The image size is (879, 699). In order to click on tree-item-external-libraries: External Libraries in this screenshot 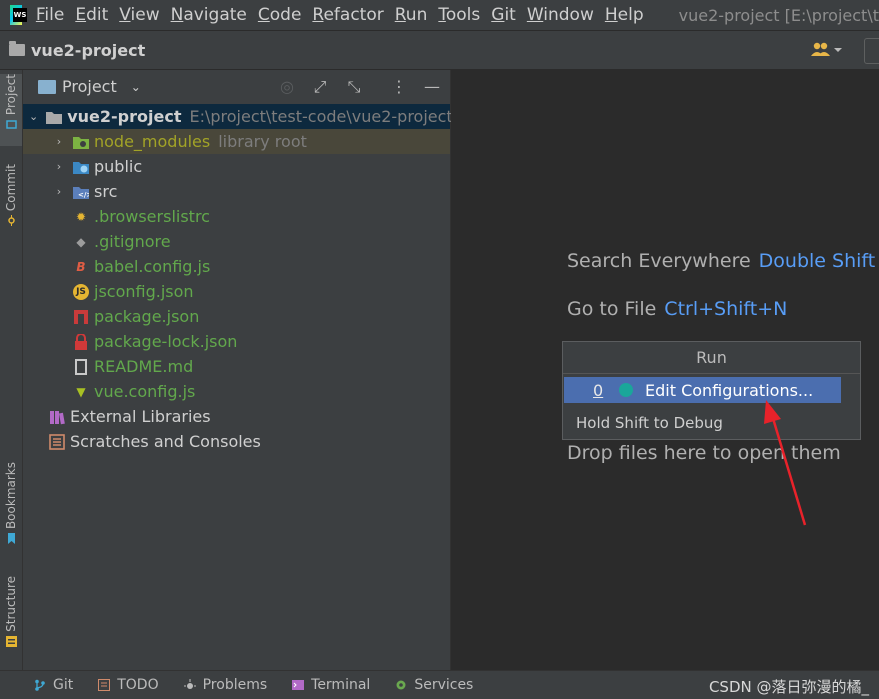, I will do `click(236, 416)`.